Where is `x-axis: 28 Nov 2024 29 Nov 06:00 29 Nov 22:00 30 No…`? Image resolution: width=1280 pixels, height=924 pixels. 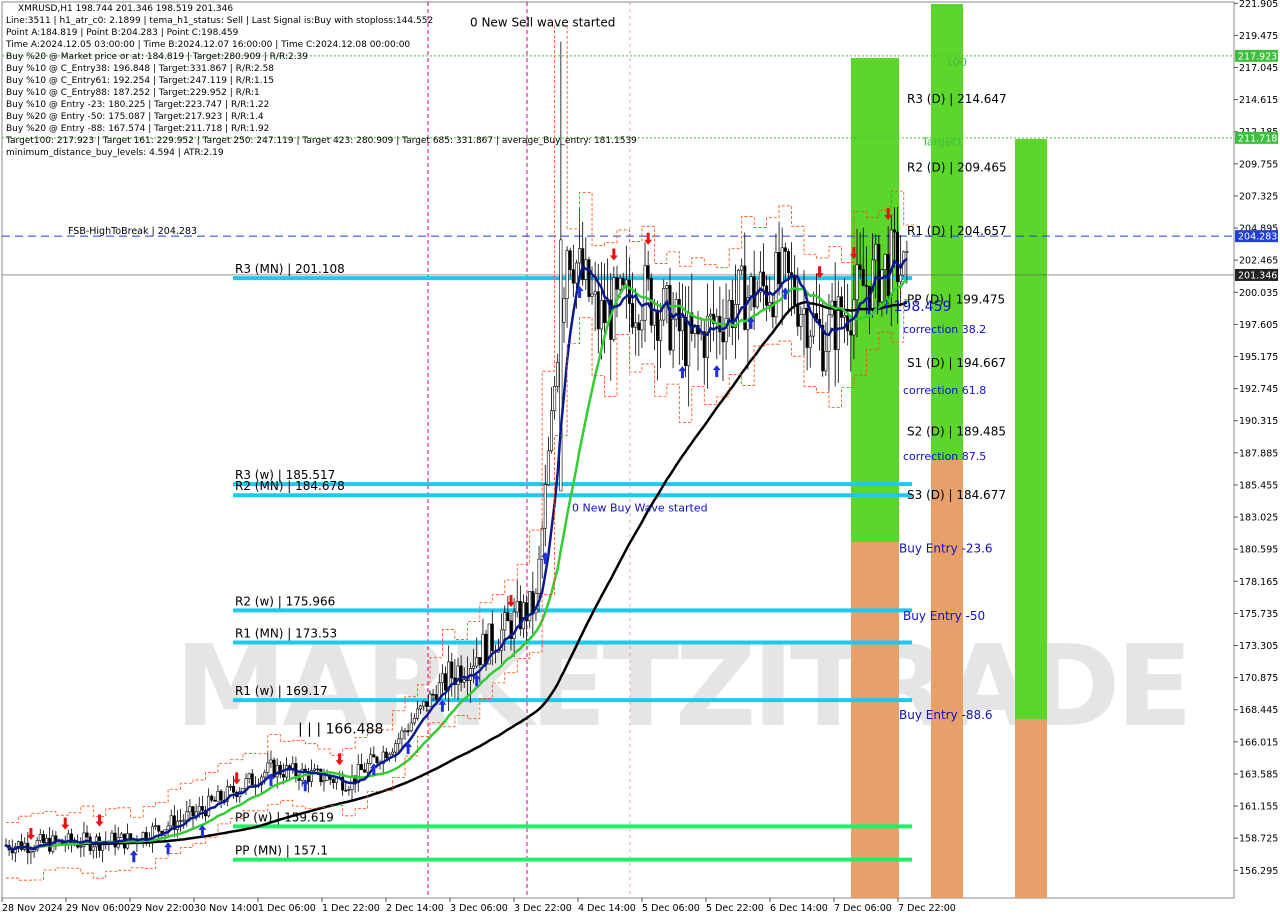 x-axis: 28 Nov 2024 29 Nov 06:00 29 Nov 22:00 30 No… is located at coordinates (478, 906).